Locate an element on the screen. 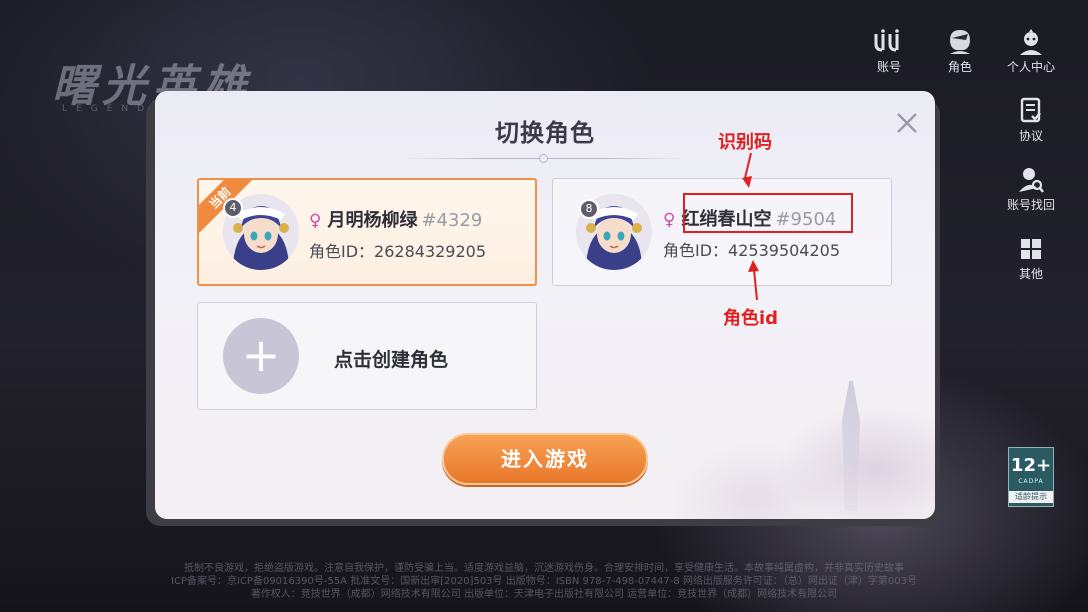 This screenshot has width=1088, height=612. annotation-arrow-down is located at coordinates (755, 285).